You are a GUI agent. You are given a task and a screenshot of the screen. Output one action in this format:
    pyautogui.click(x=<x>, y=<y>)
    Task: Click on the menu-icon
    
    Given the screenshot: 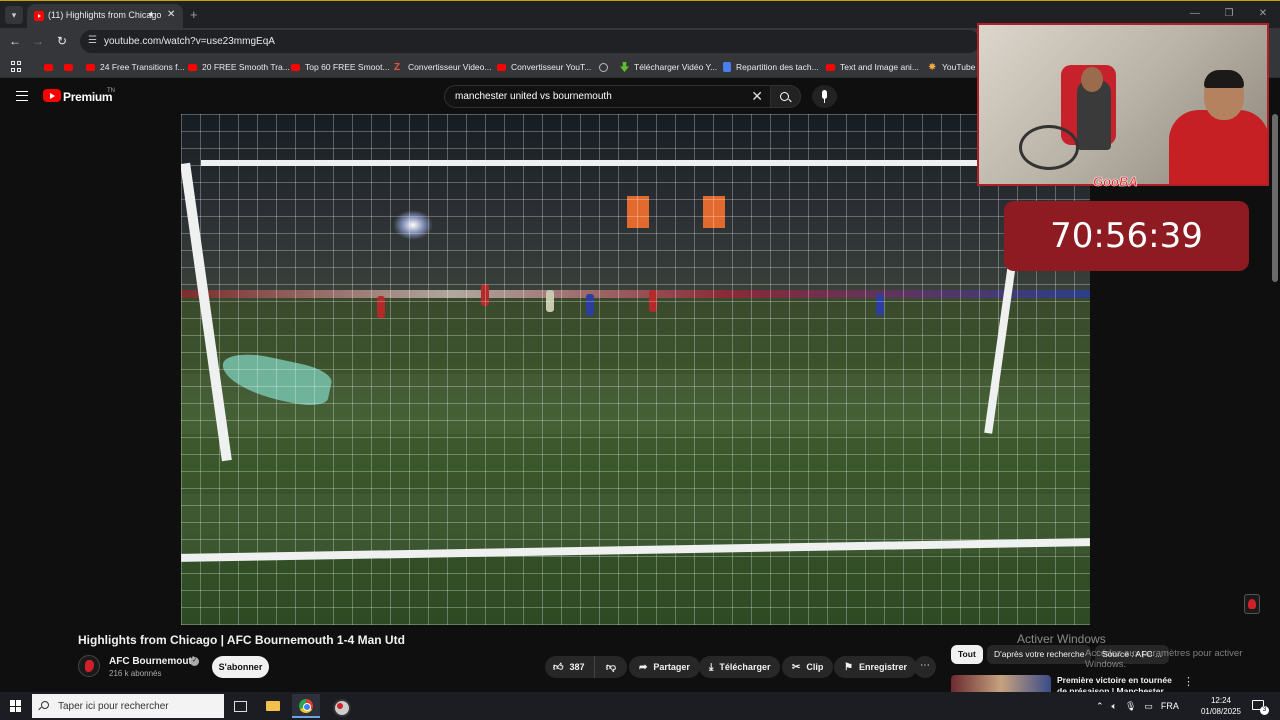 What is the action you would take?
    pyautogui.click(x=22, y=96)
    